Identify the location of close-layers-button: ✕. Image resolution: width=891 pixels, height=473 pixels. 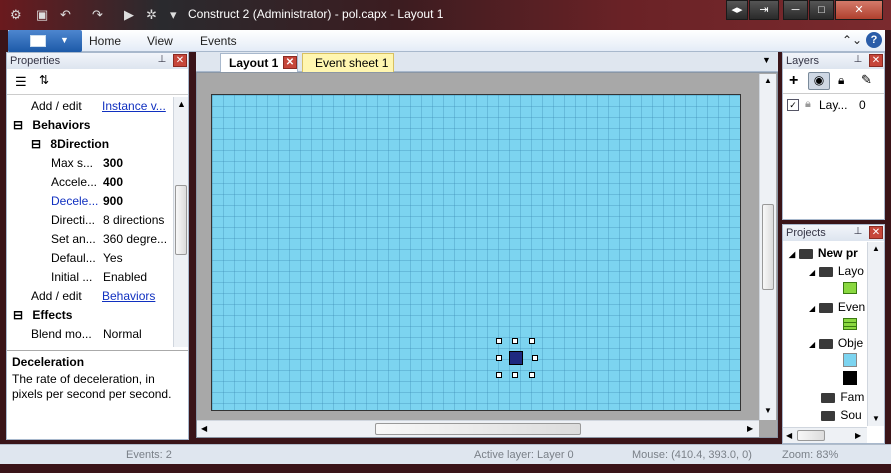
(876, 60).